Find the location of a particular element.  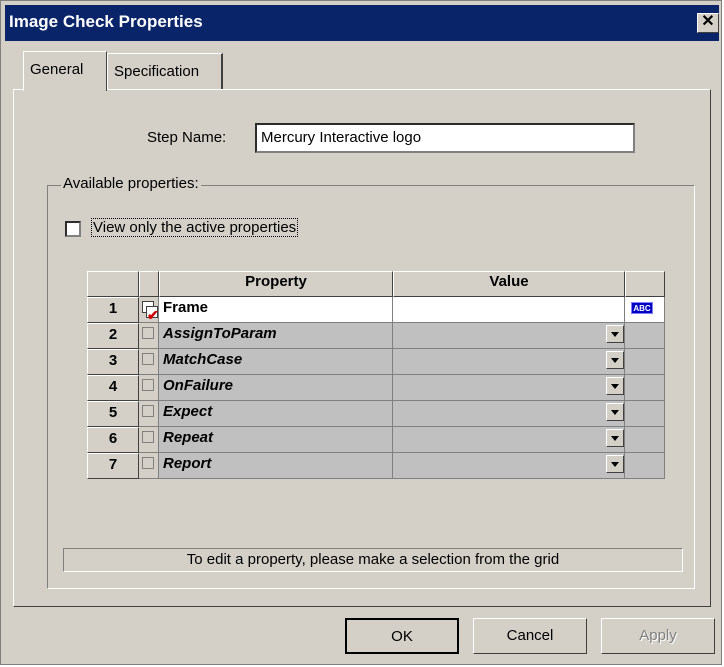

grid-row-number: 1 is located at coordinates (113, 310).